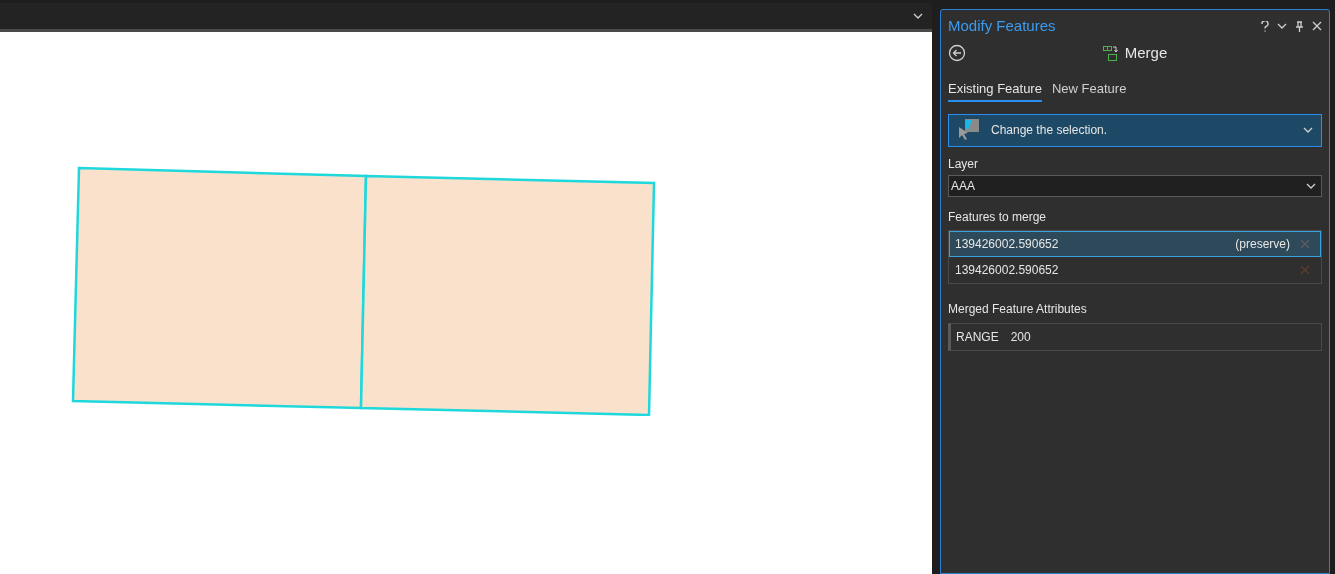  Describe the element at coordinates (977, 337) in the screenshot. I see `attribute-name: RANGE` at that location.